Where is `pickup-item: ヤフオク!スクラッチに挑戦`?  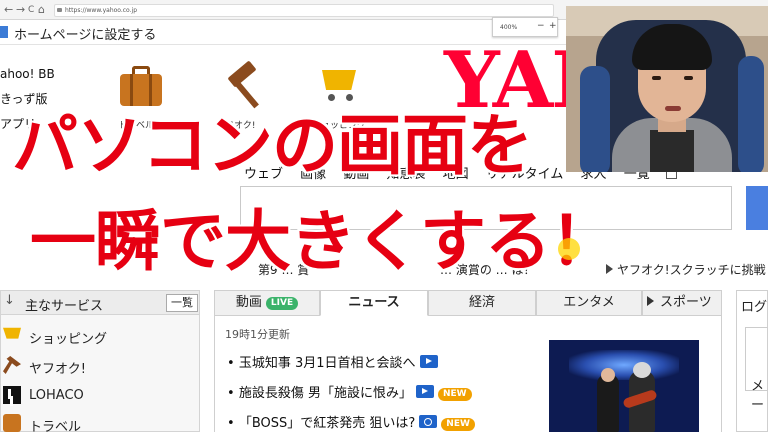
pickup-item: ヤフオク!スクラッチに挑戦 is located at coordinates (686, 269).